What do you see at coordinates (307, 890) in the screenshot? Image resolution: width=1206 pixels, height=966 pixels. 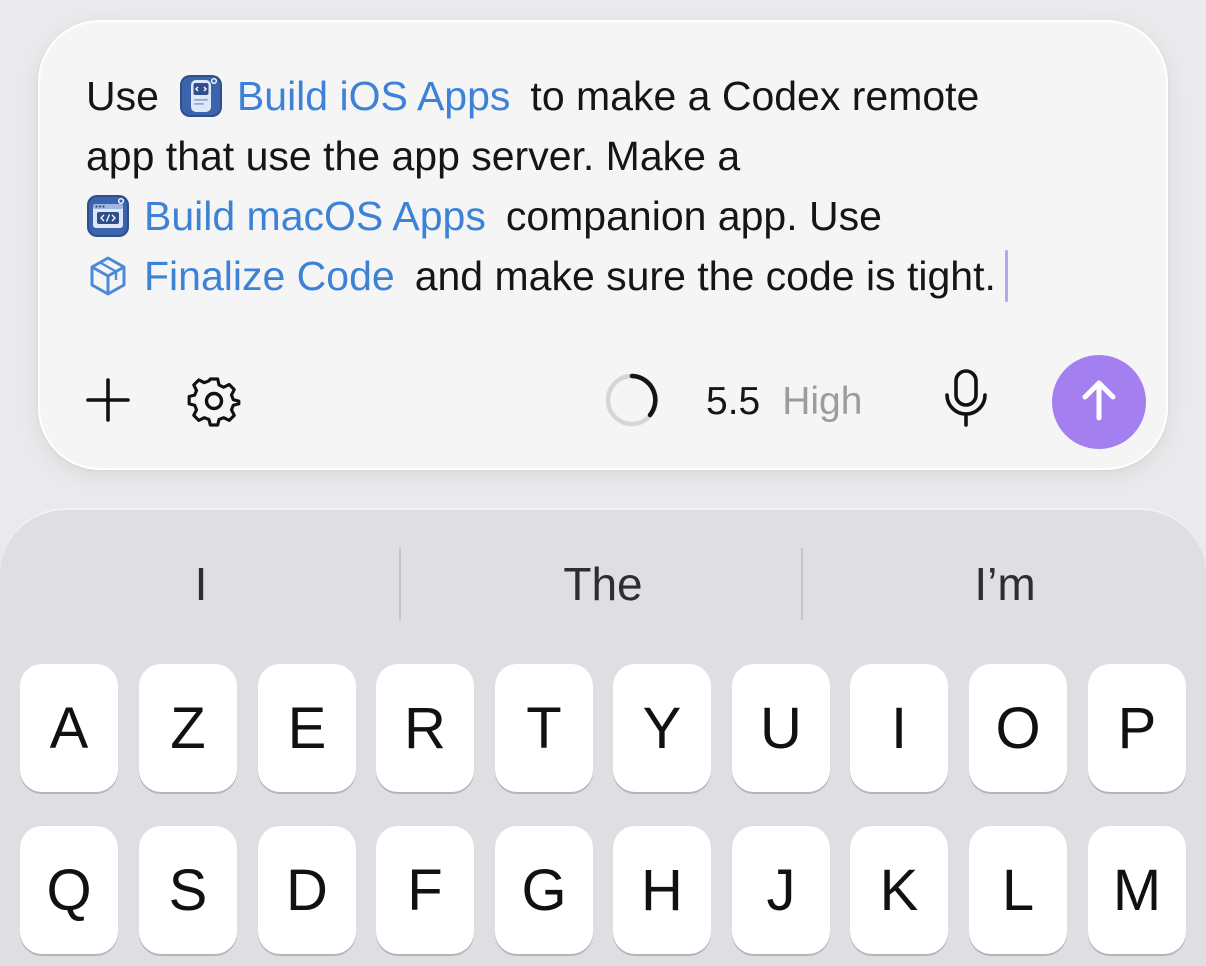 I see `key: D` at bounding box center [307, 890].